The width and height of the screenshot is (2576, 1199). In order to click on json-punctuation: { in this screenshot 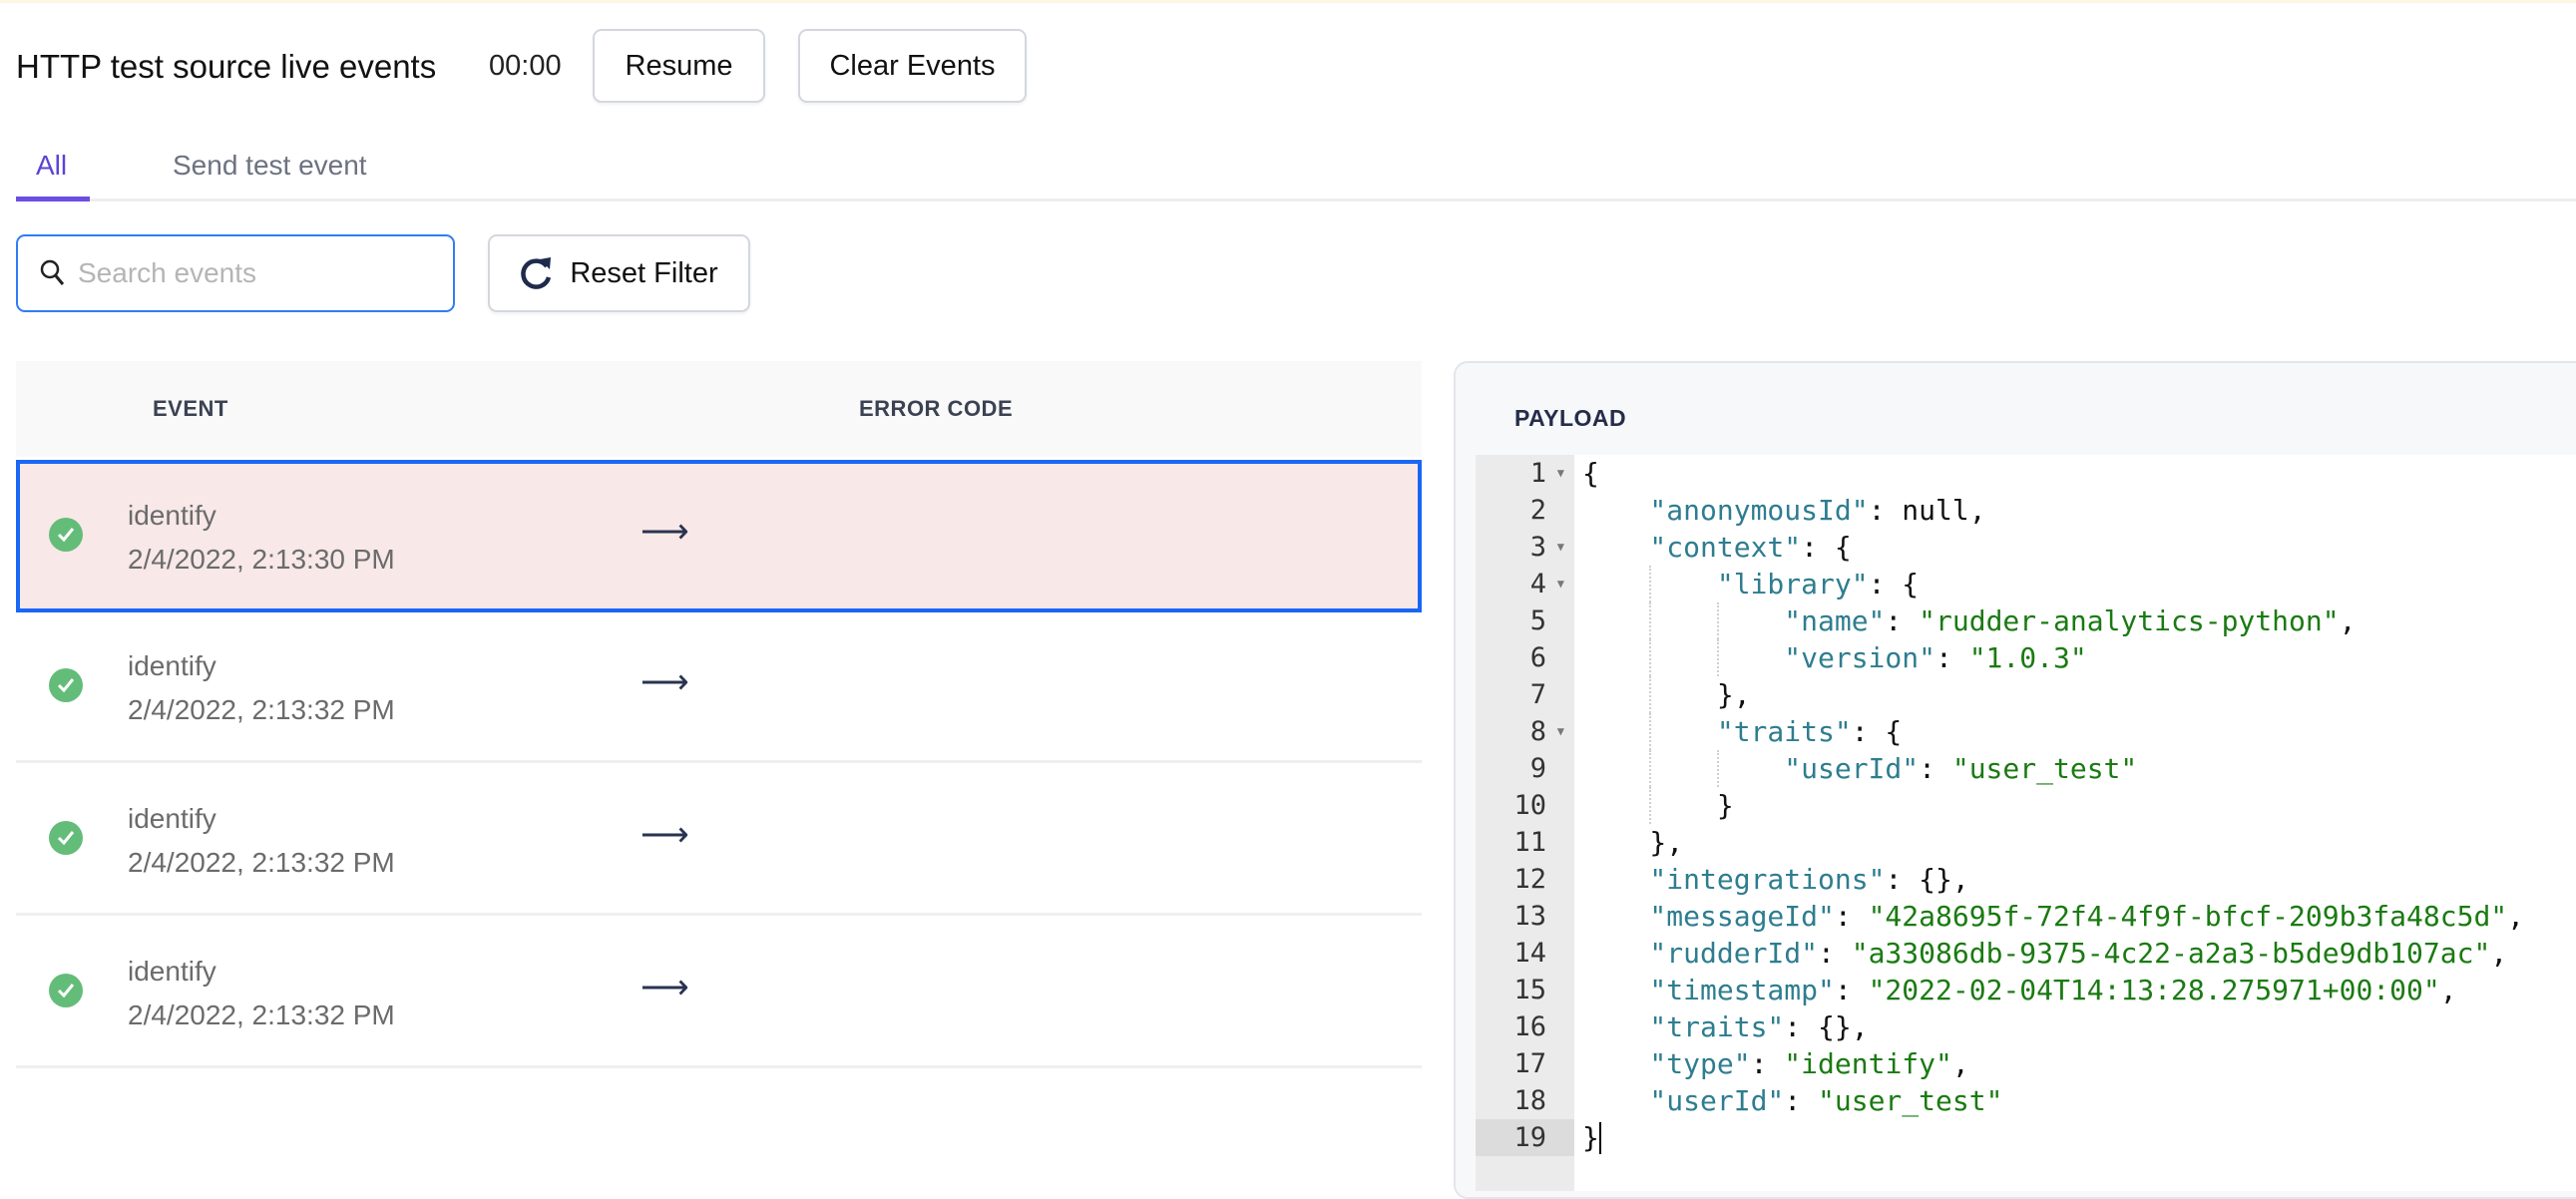, I will do `click(1590, 473)`.